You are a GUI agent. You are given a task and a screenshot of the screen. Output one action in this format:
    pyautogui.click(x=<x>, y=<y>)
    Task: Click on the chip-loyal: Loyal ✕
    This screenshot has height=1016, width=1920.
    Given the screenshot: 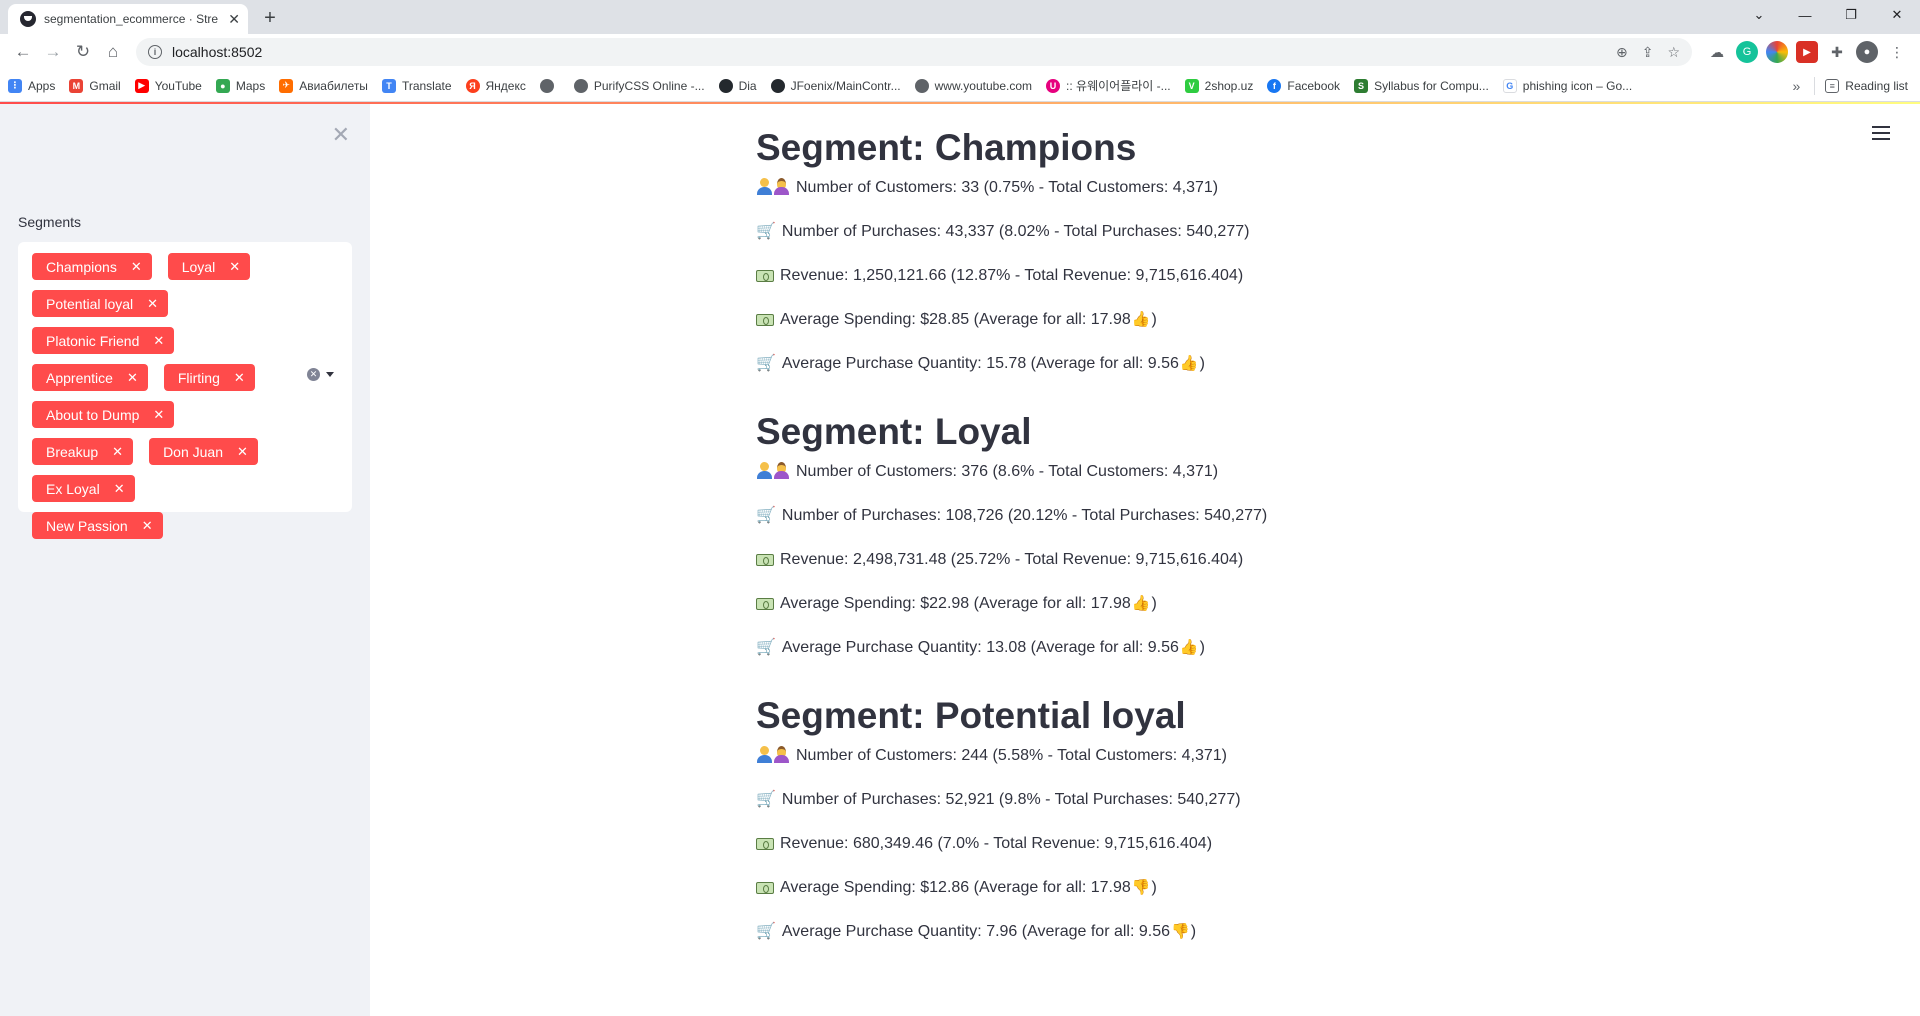 What is the action you would take?
    pyautogui.click(x=209, y=266)
    